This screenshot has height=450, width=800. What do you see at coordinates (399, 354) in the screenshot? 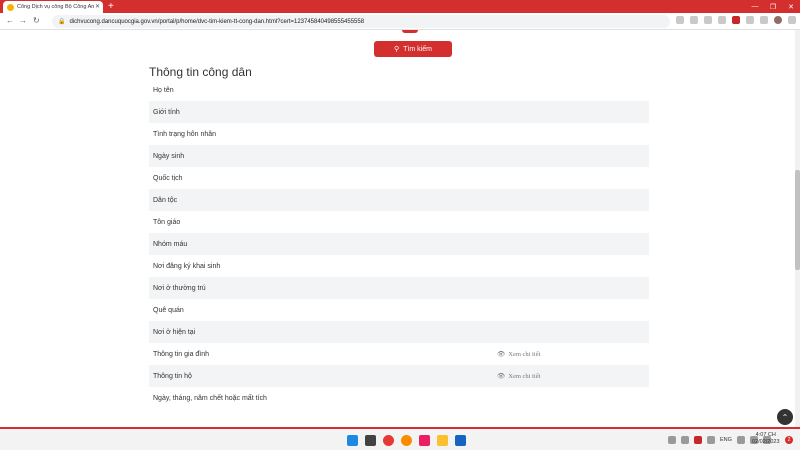
I see `table-row: Thông tin gia đình 👁 Xem chi tiết` at bounding box center [399, 354].